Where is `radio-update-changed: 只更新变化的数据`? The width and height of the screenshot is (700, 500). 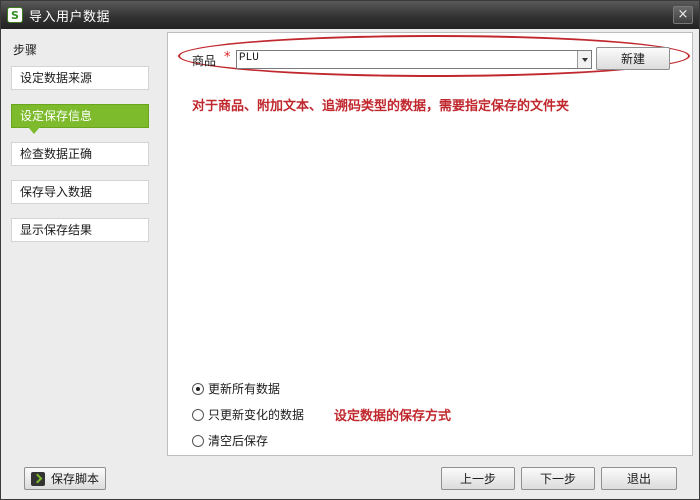
radio-update-changed: 只更新变化的数据 is located at coordinates (248, 414).